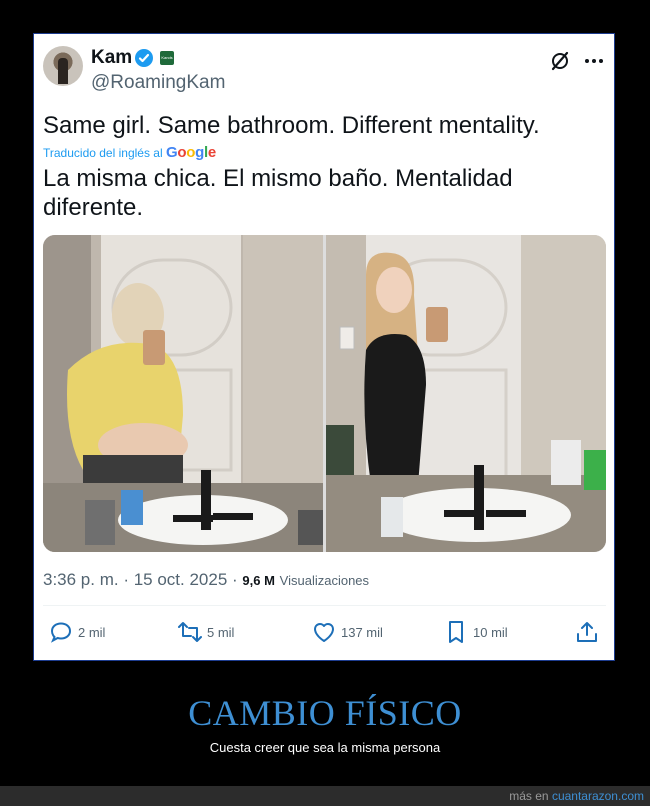  I want to click on google-logo: Google, so click(190, 152).